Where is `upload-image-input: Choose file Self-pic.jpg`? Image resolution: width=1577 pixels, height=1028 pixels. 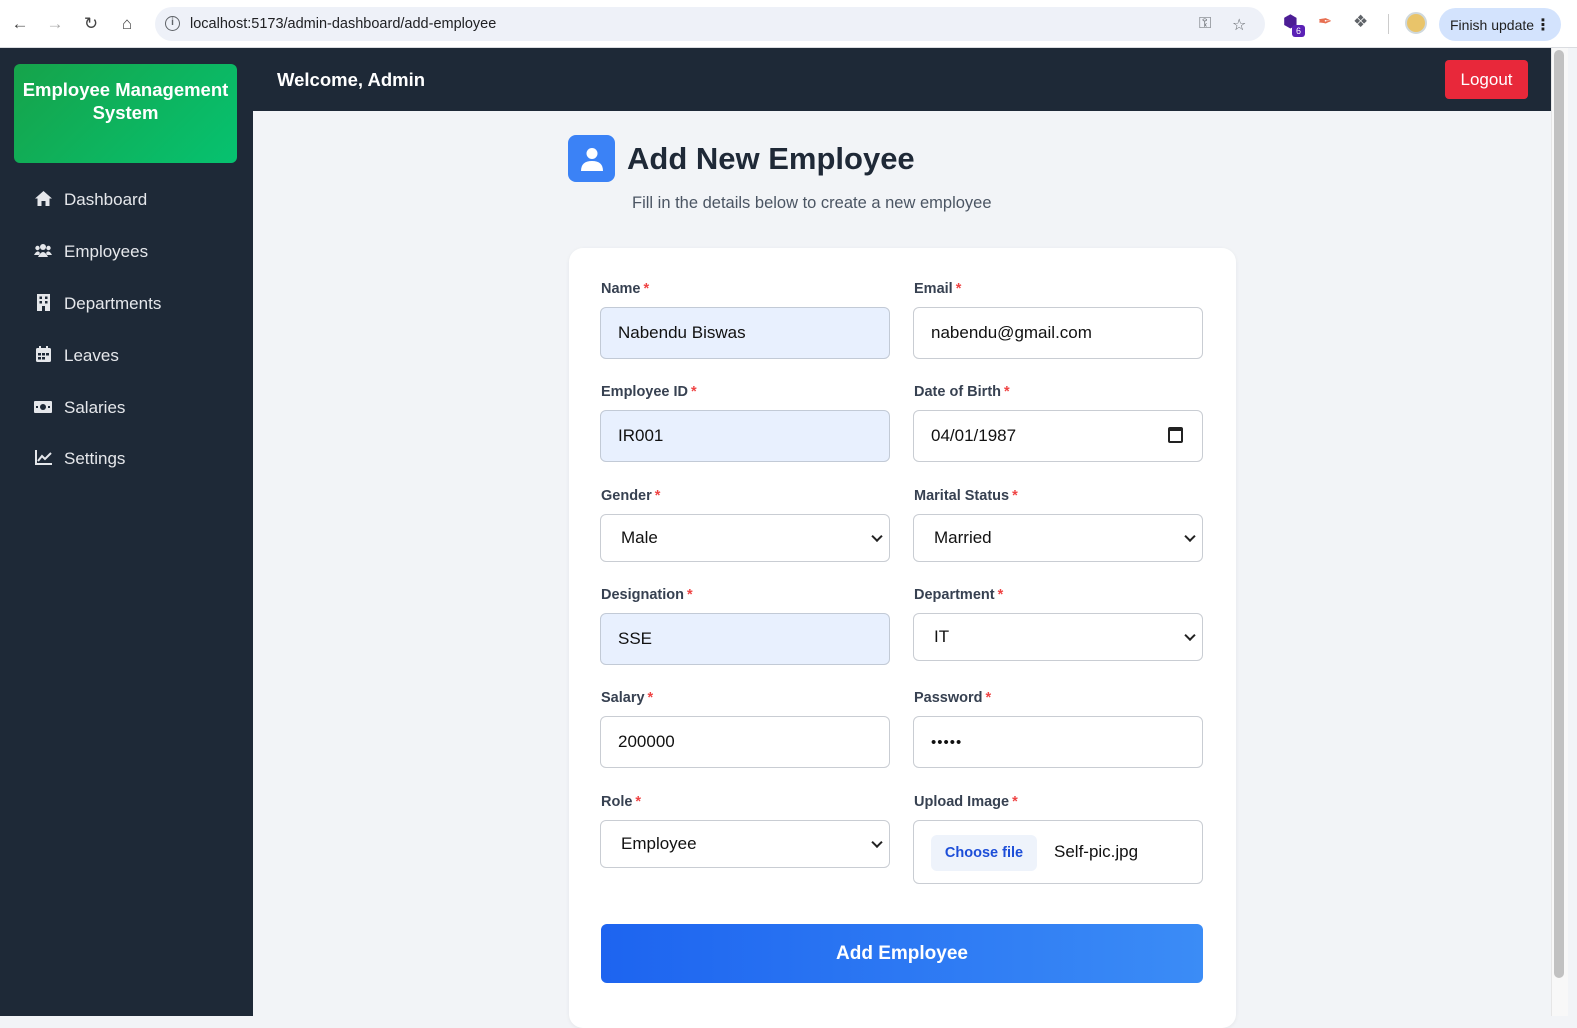
upload-image-input: Choose file Self-pic.jpg is located at coordinates (1058, 852).